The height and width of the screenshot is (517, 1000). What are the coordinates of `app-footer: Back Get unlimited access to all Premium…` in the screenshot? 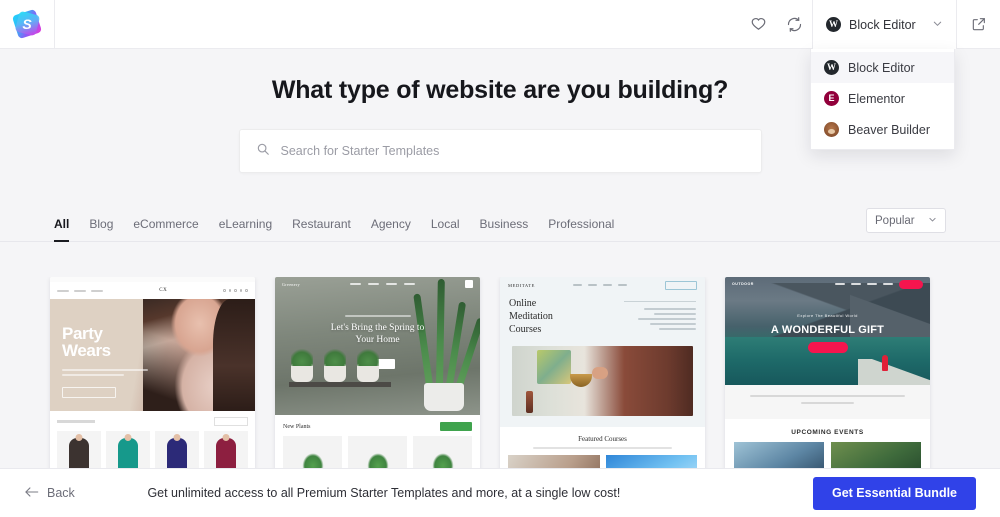 It's located at (500, 492).